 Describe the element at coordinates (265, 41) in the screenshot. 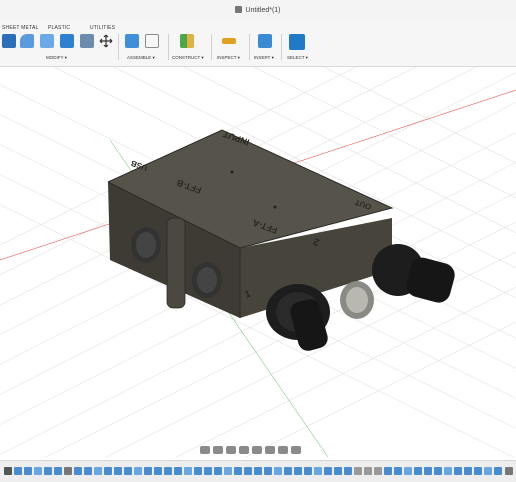

I see `insert-image-icon` at that location.